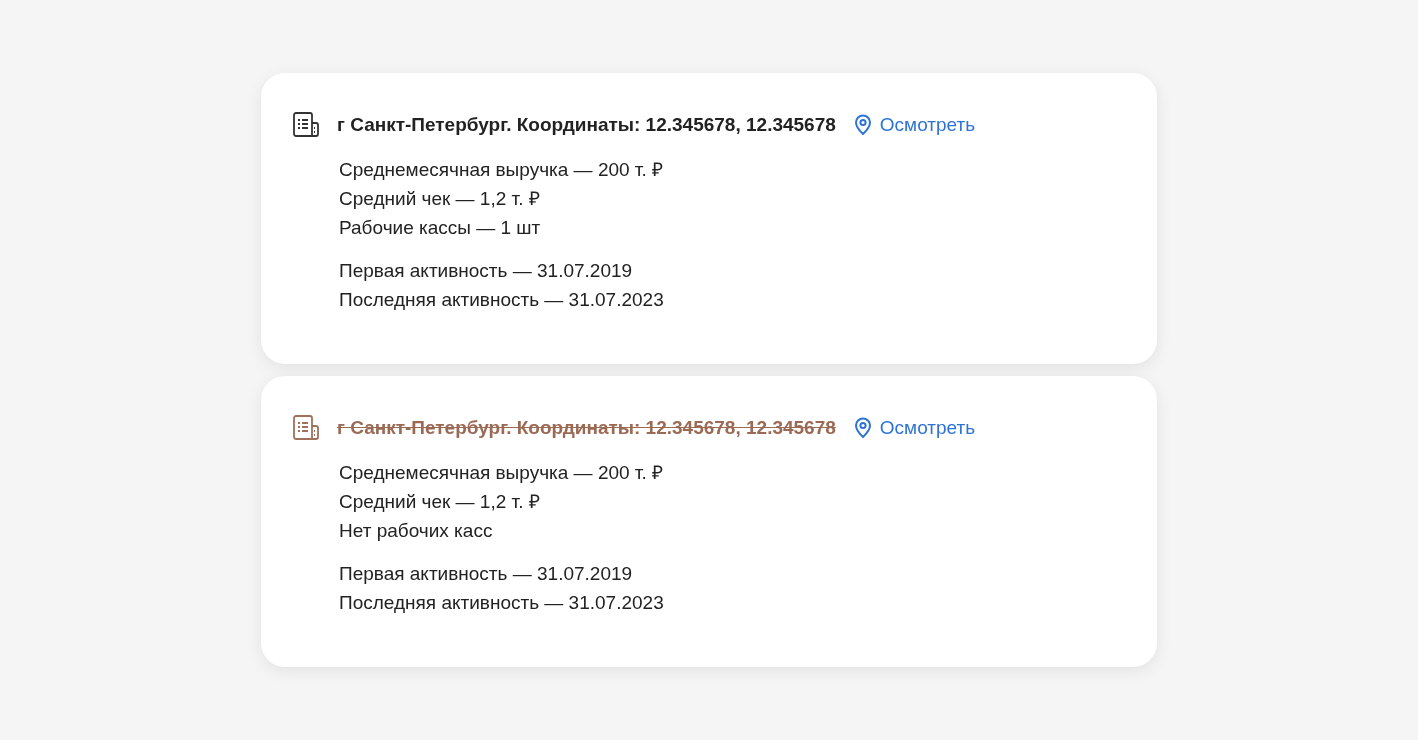 Image resolution: width=1418 pixels, height=740 pixels. I want to click on stat-text: Рабочие кассы — 1 шт, so click(440, 228).